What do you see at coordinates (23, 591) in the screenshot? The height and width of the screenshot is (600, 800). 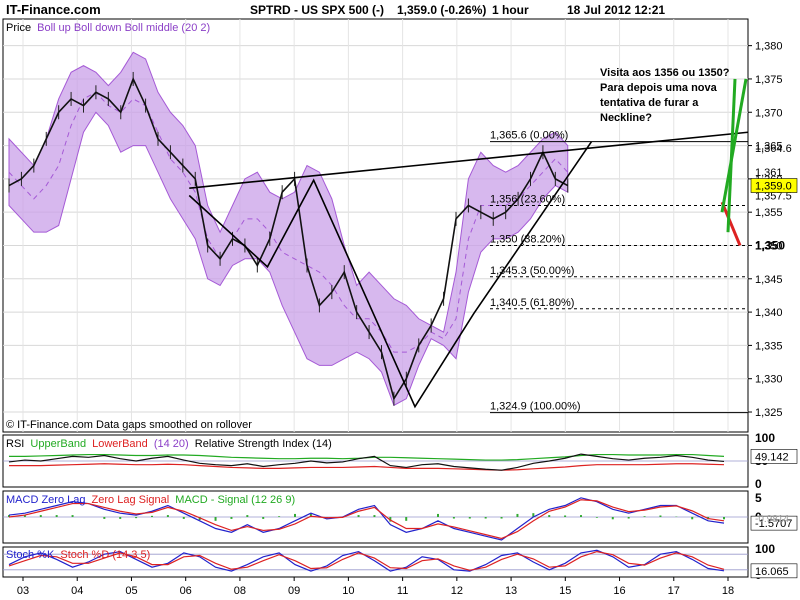 I see `x-tick-label: 03` at bounding box center [23, 591].